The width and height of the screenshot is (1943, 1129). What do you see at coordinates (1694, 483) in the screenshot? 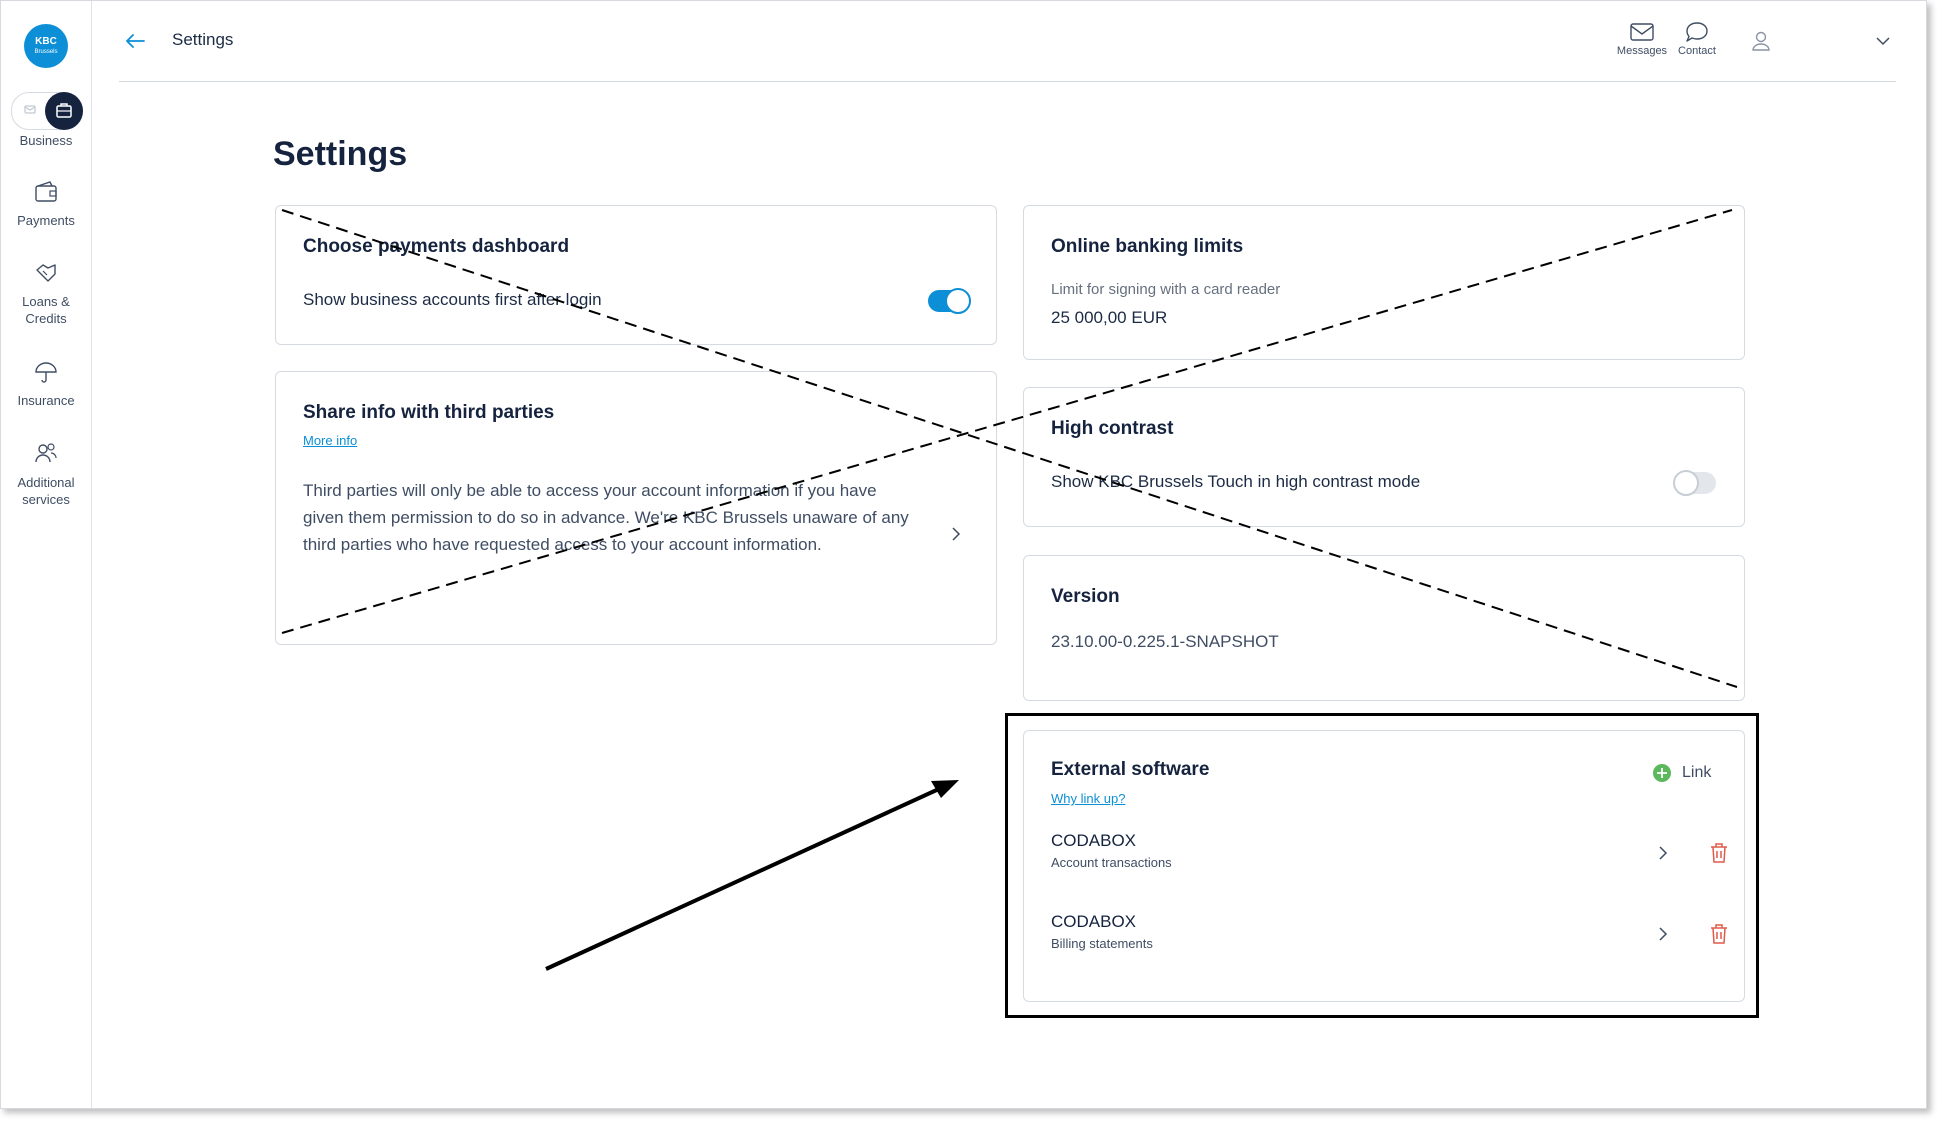
I see `high-contrast-toggle-switch` at bounding box center [1694, 483].